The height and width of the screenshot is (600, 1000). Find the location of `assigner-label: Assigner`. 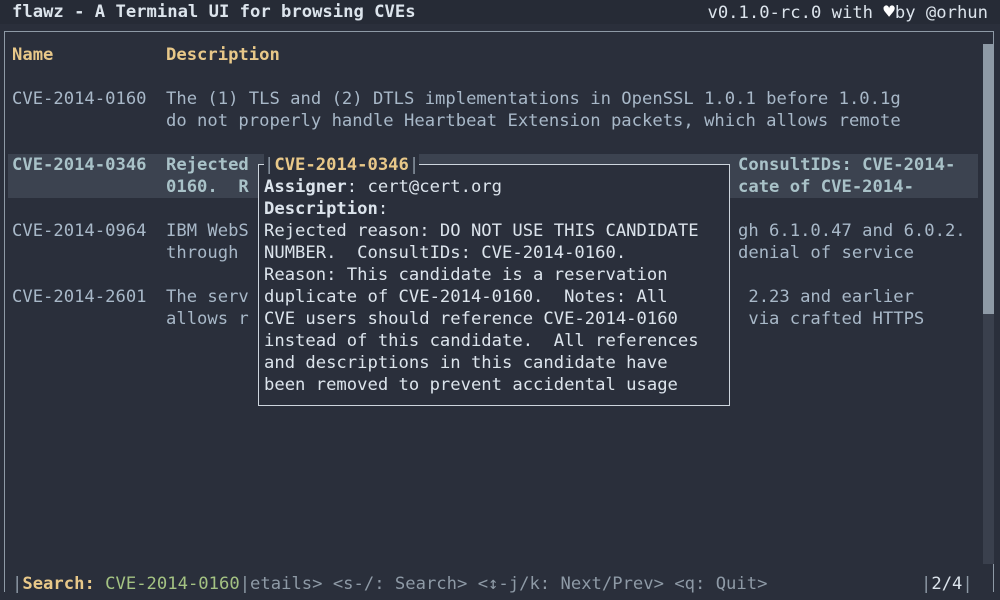

assigner-label: Assigner is located at coordinates (305, 187).